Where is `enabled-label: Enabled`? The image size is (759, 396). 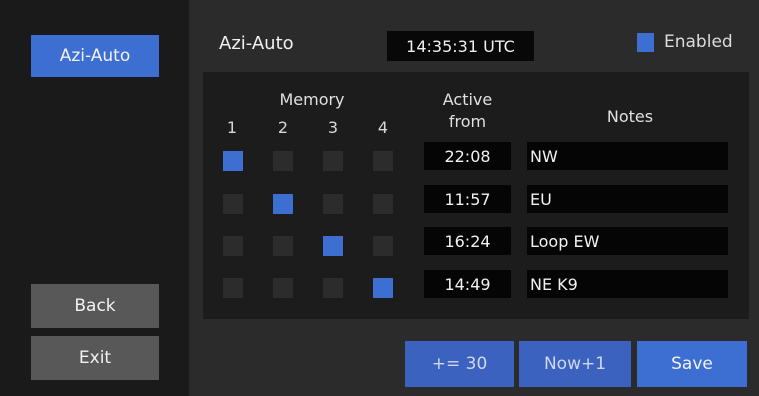 enabled-label: Enabled is located at coordinates (698, 42).